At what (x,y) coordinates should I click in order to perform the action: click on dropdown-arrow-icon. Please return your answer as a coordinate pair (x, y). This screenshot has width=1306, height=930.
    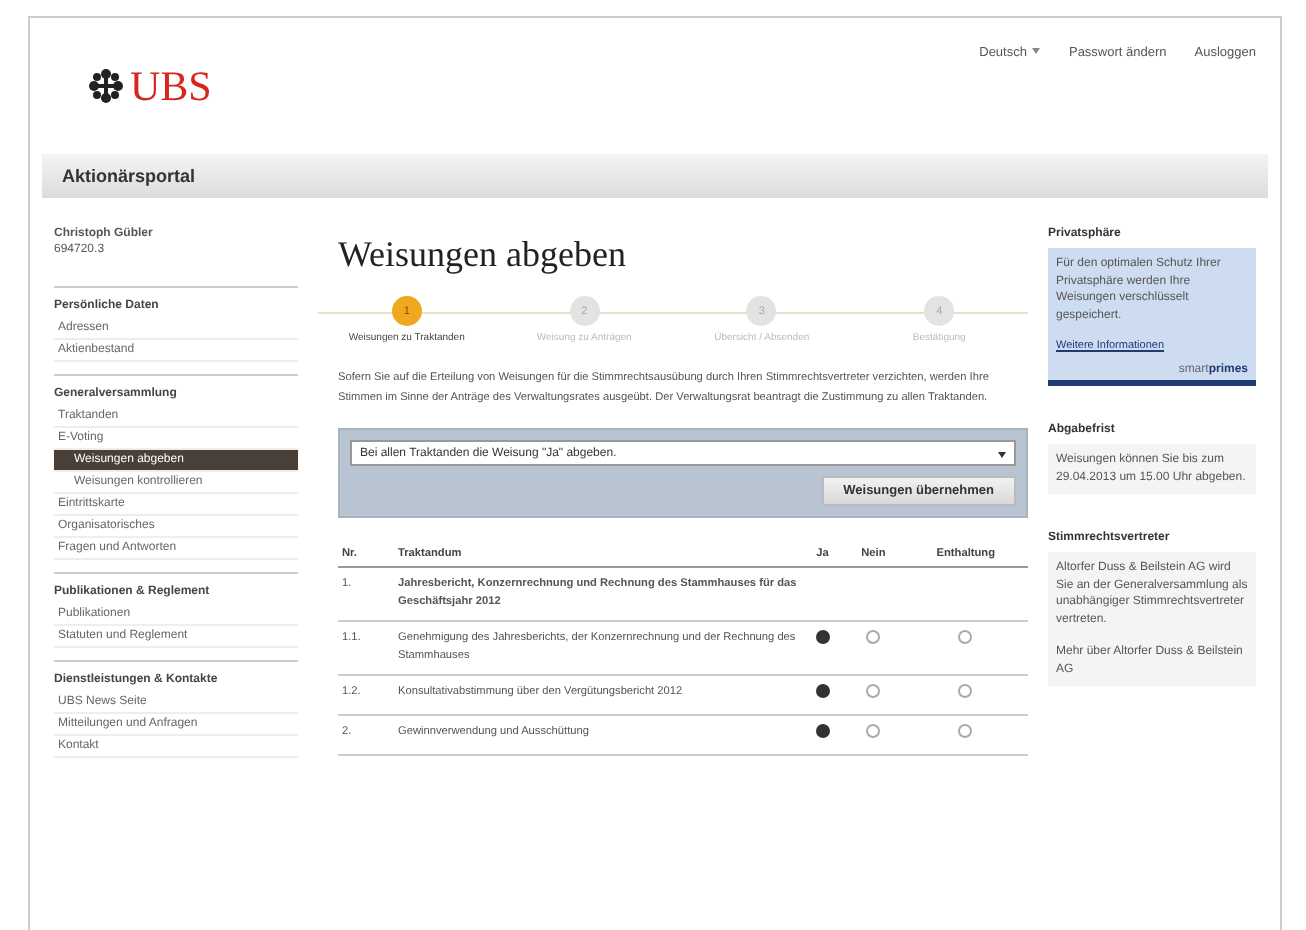
    Looking at the image, I should click on (1002, 456).